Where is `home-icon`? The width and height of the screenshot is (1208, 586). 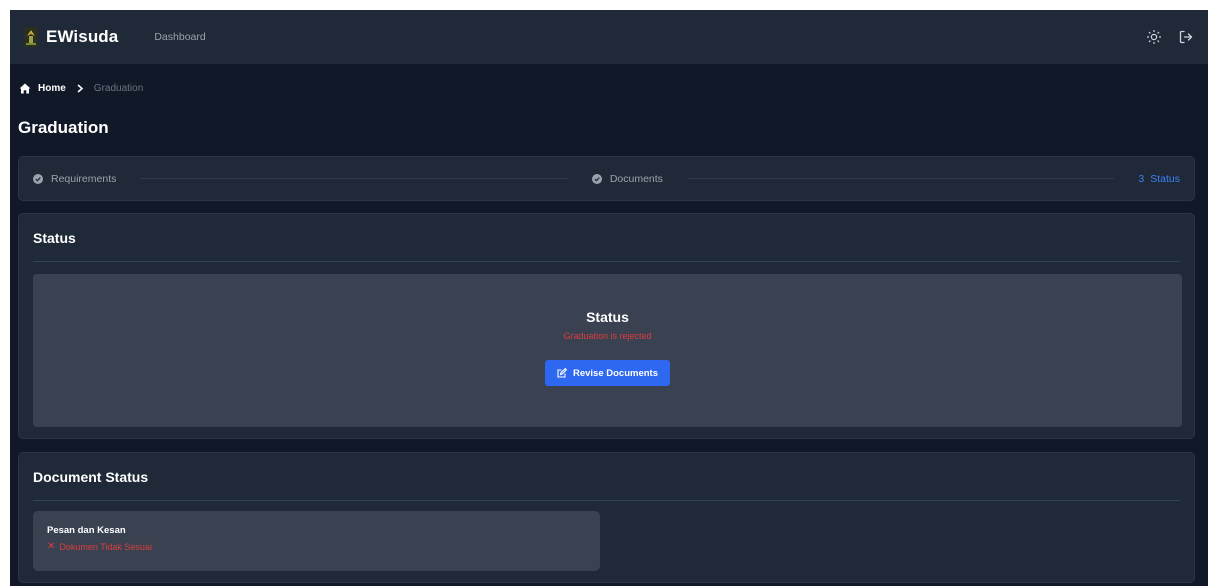 home-icon is located at coordinates (25, 88).